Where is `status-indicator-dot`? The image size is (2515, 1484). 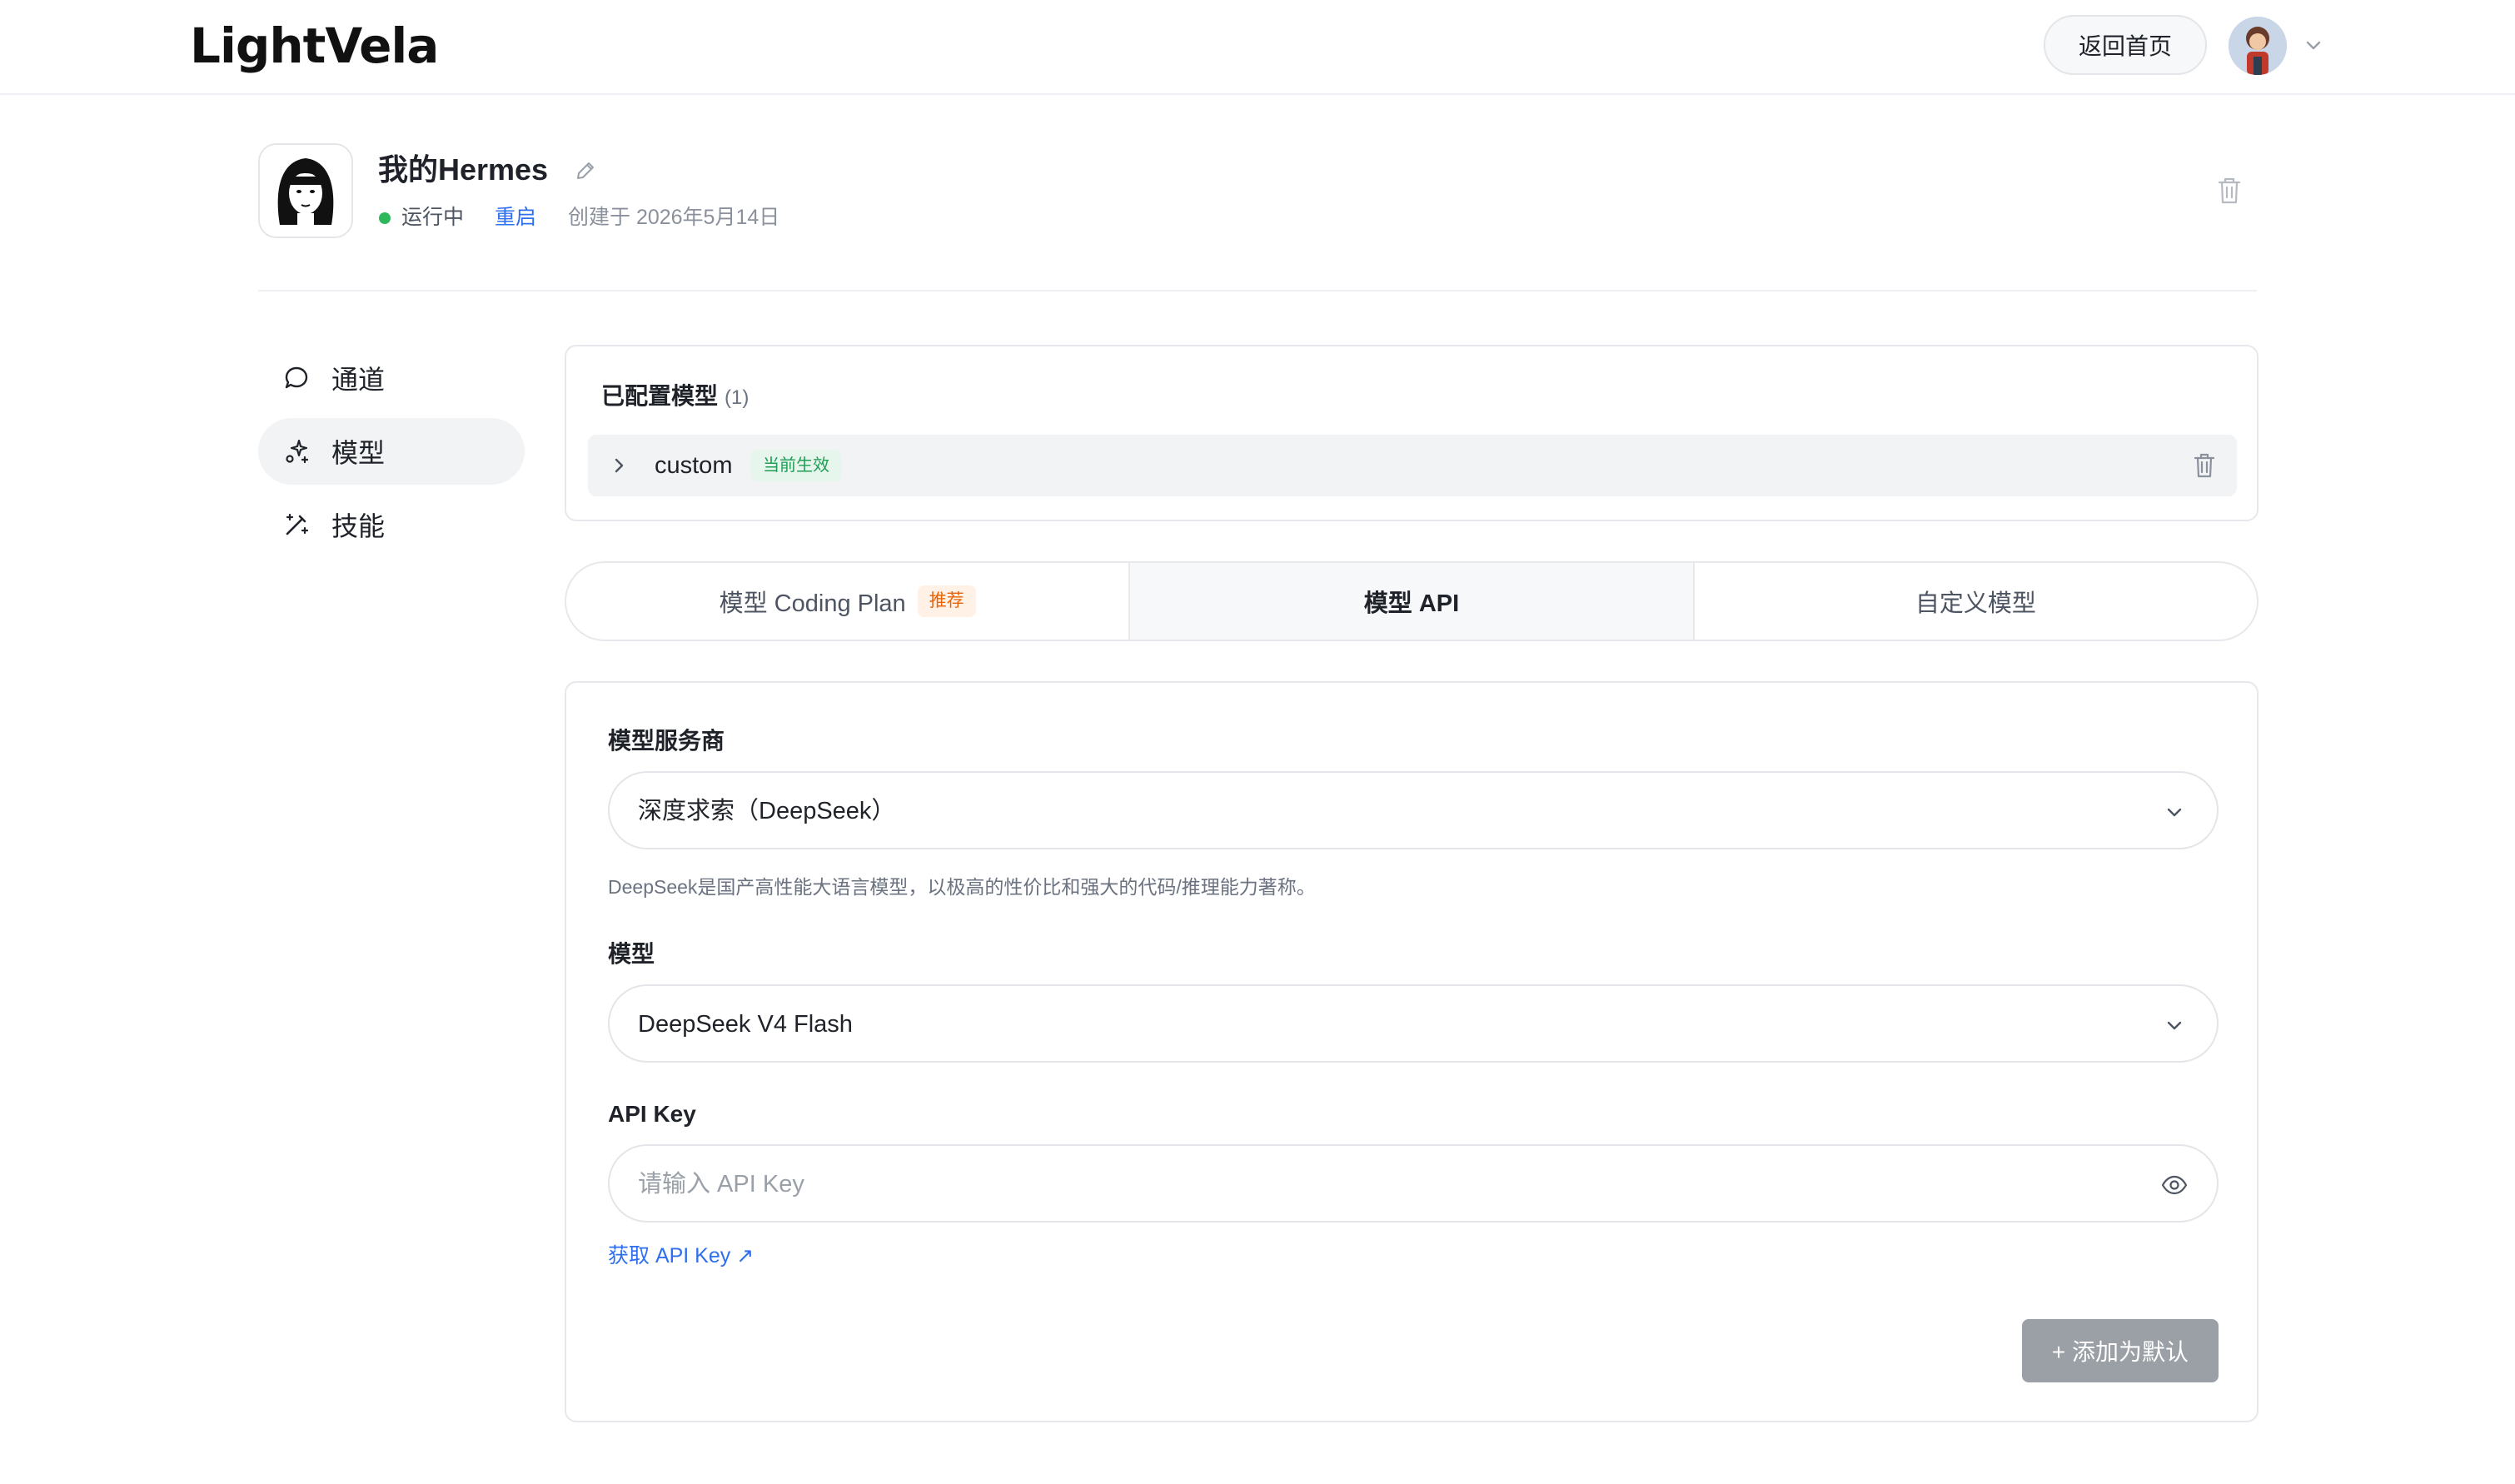 status-indicator-dot is located at coordinates (385, 218).